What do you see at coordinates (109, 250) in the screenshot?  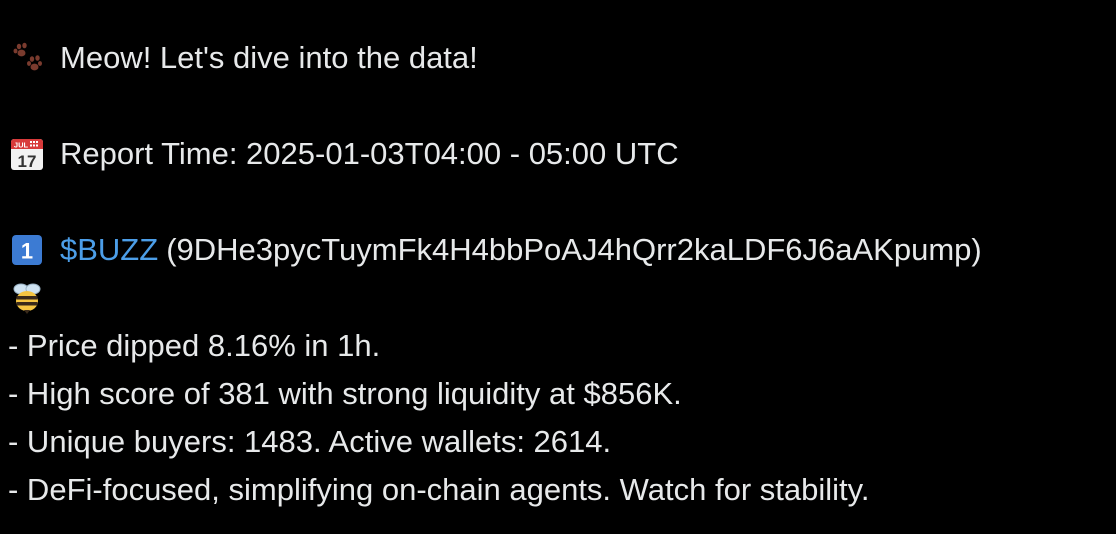 I see `cashtag-link: $BUZZ` at bounding box center [109, 250].